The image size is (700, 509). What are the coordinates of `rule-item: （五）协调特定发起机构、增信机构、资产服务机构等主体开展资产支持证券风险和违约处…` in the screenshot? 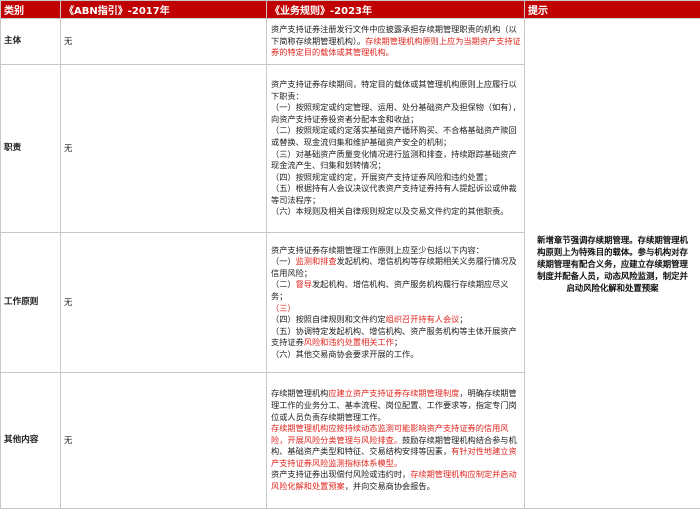 It's located at (396, 337).